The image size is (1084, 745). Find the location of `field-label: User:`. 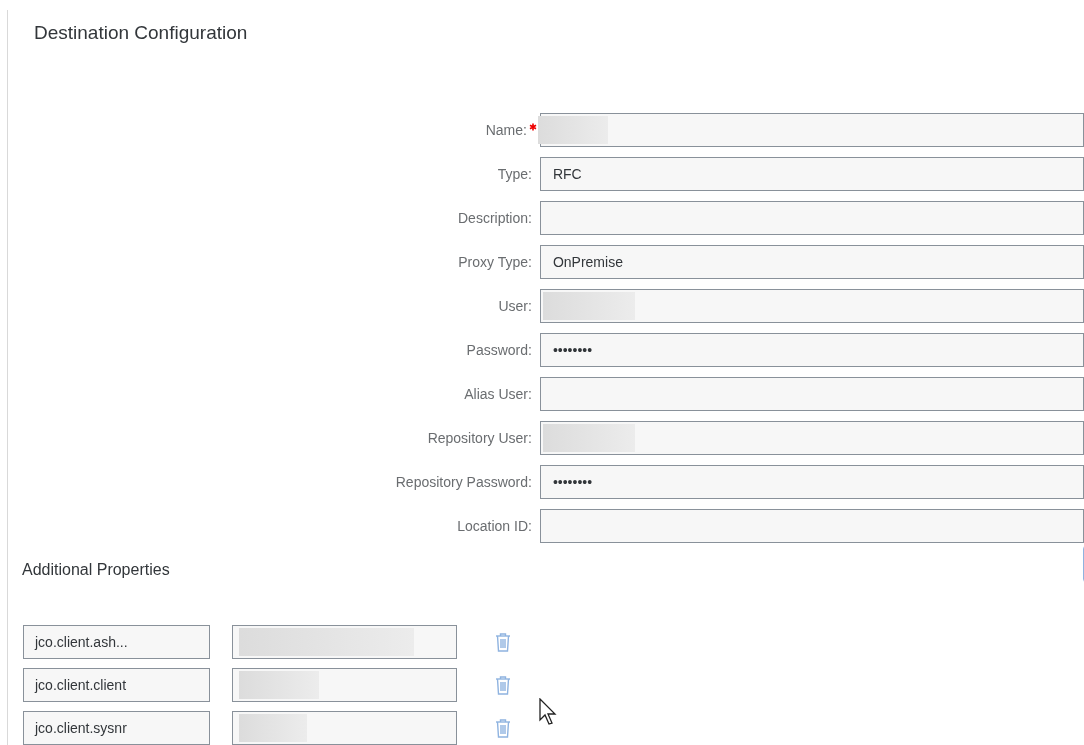

field-label: User: is located at coordinates (515, 306).